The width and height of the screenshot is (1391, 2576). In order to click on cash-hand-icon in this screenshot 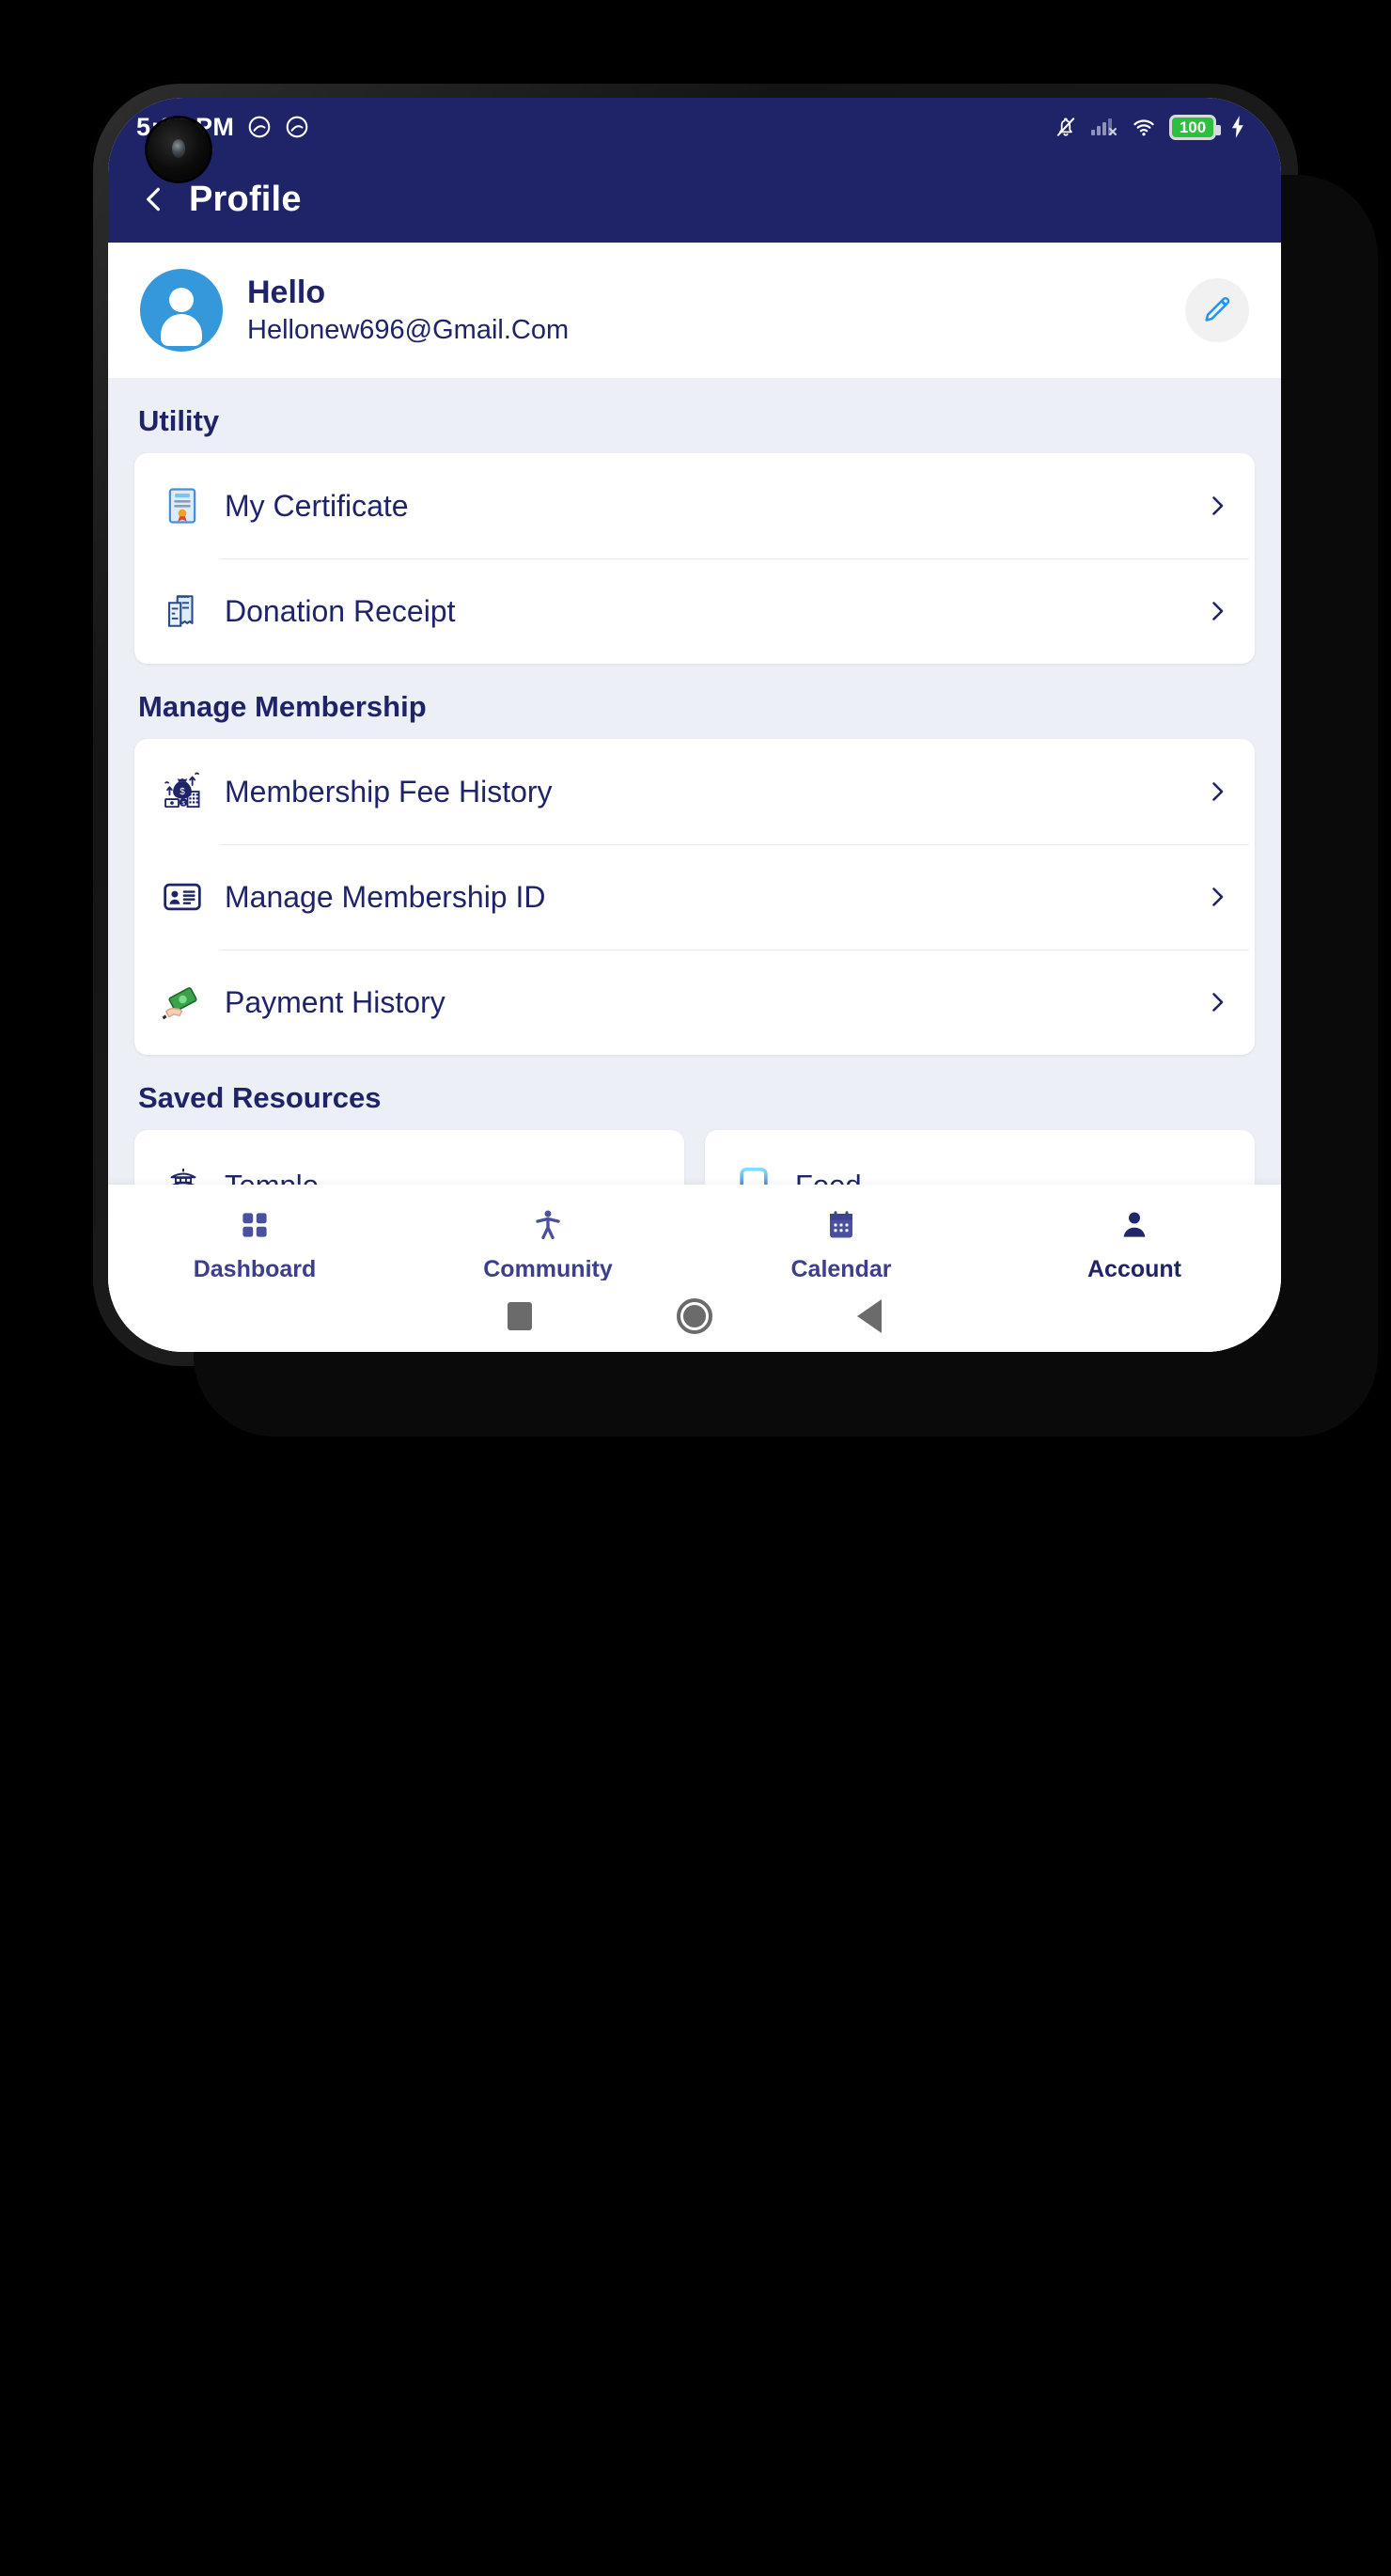, I will do `click(182, 1003)`.